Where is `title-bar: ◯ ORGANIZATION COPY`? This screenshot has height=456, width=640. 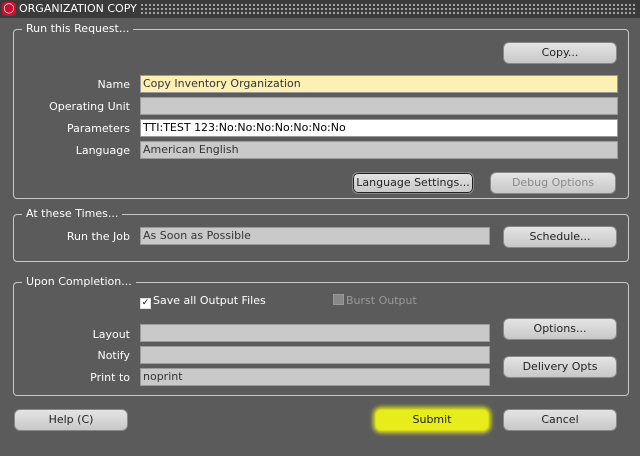 title-bar: ◯ ORGANIZATION COPY is located at coordinates (320, 9).